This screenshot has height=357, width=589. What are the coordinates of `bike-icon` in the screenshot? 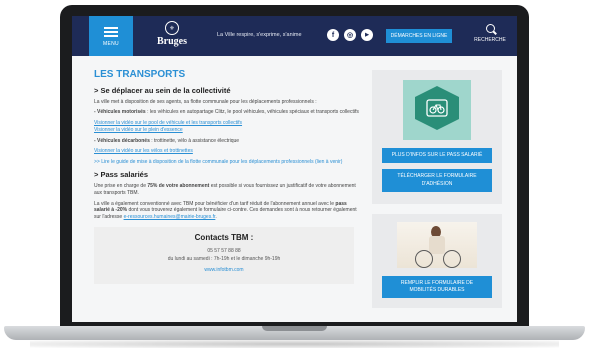 It's located at (437, 108).